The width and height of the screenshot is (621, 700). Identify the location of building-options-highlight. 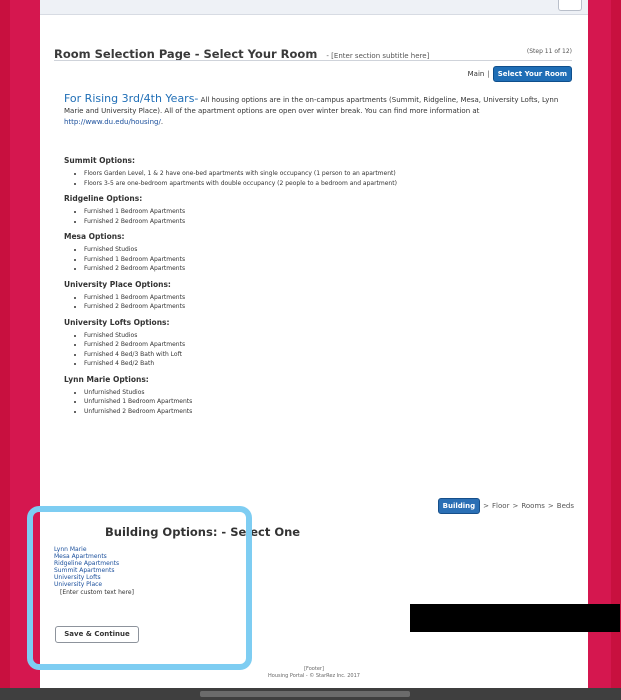
(139, 588).